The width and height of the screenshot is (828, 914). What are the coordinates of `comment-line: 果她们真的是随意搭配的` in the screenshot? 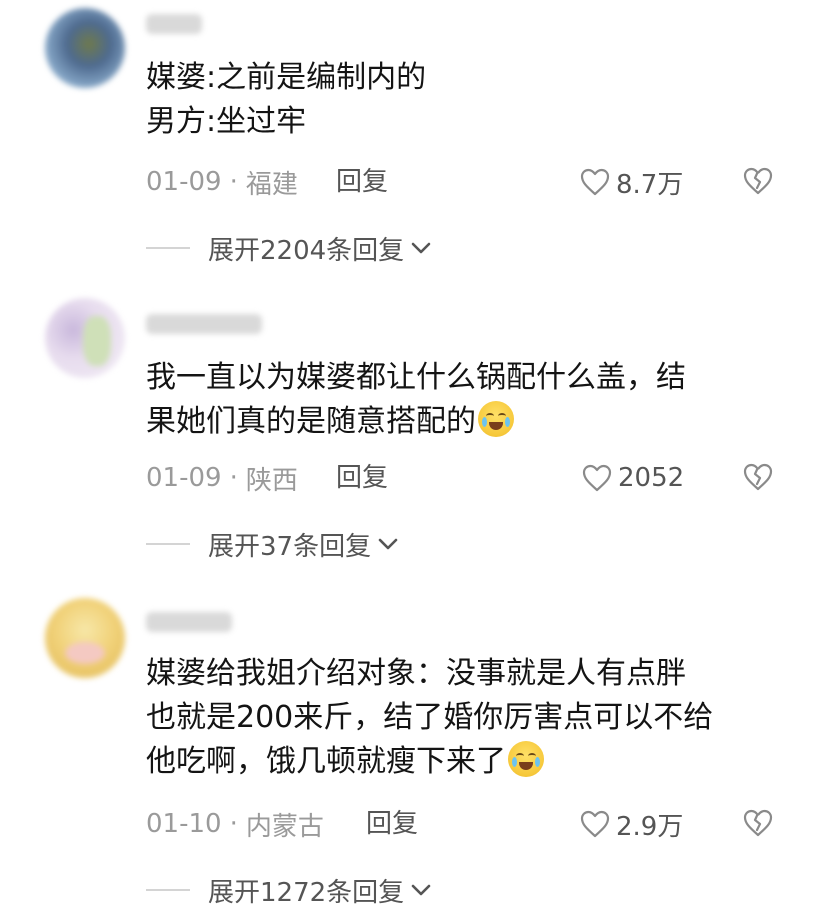 It's located at (416, 422).